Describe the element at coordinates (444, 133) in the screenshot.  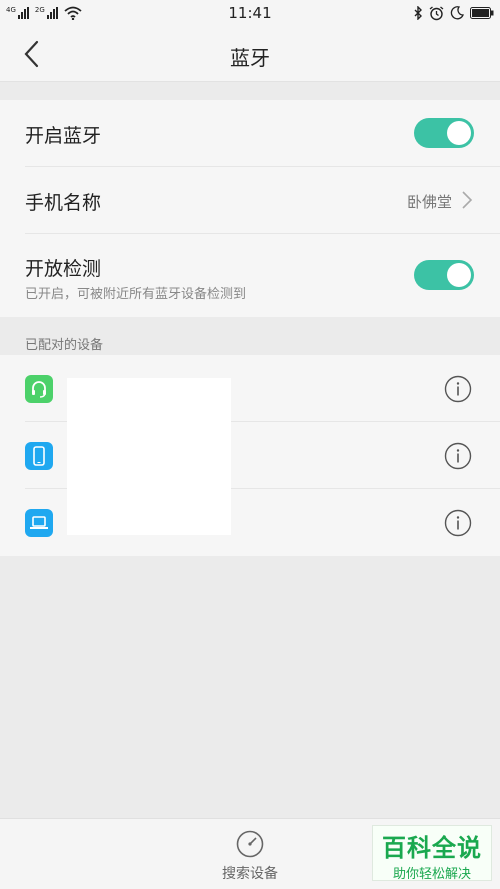
I see `bluetooth-toggle` at that location.